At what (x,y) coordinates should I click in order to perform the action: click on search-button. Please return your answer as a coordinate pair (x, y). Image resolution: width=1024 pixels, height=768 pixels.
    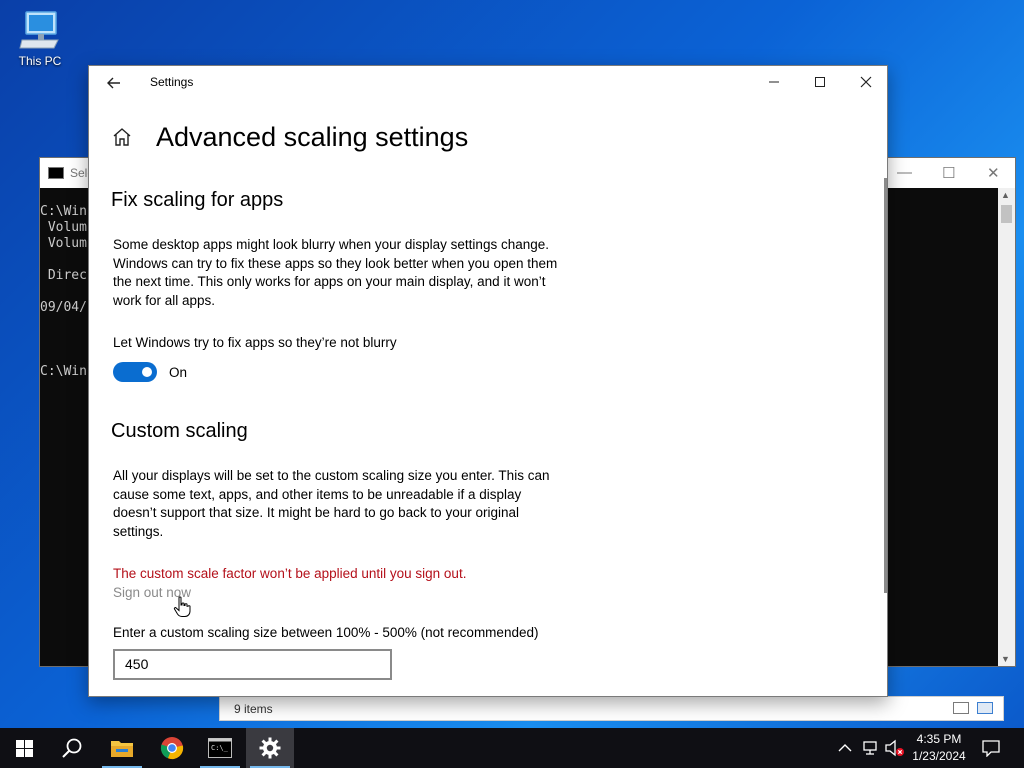
    Looking at the image, I should click on (72, 748).